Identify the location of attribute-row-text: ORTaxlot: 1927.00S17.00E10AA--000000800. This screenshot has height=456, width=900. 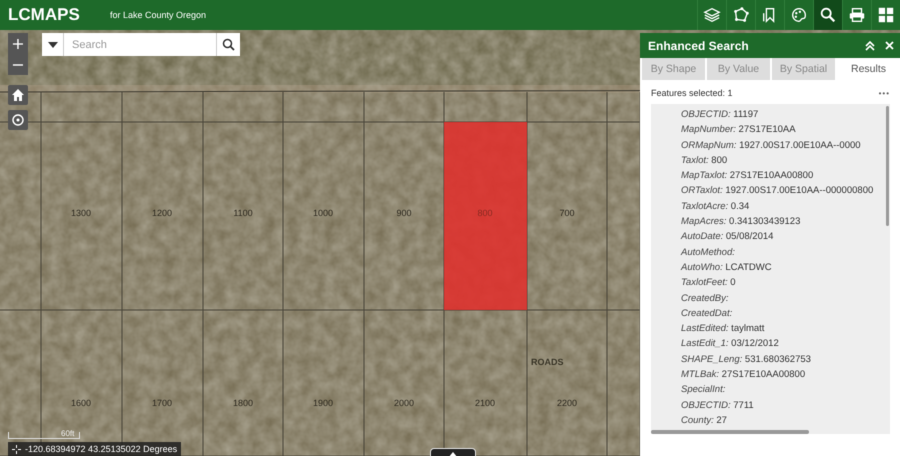
(777, 191).